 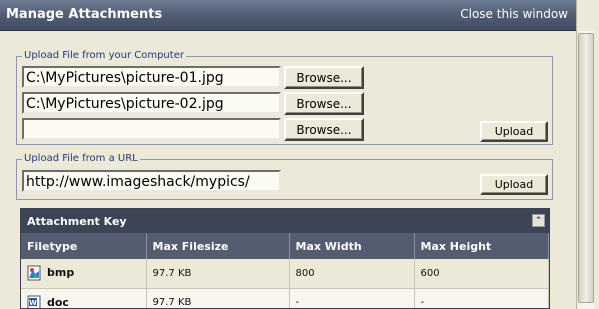 What do you see at coordinates (84, 246) in the screenshot?
I see `column-header-filetype: Filetype` at bounding box center [84, 246].